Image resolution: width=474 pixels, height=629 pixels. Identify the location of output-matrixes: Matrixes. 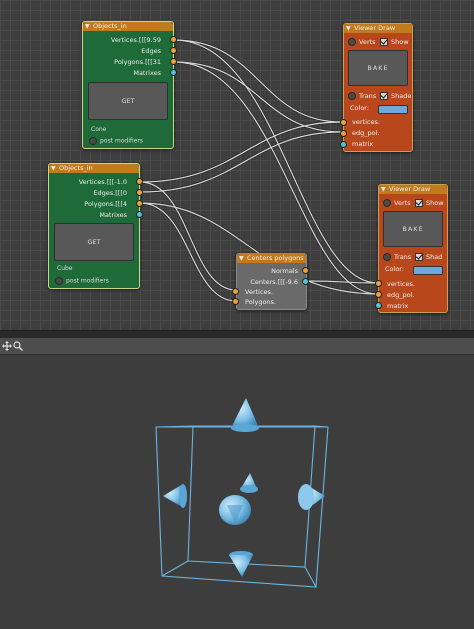
(147, 73).